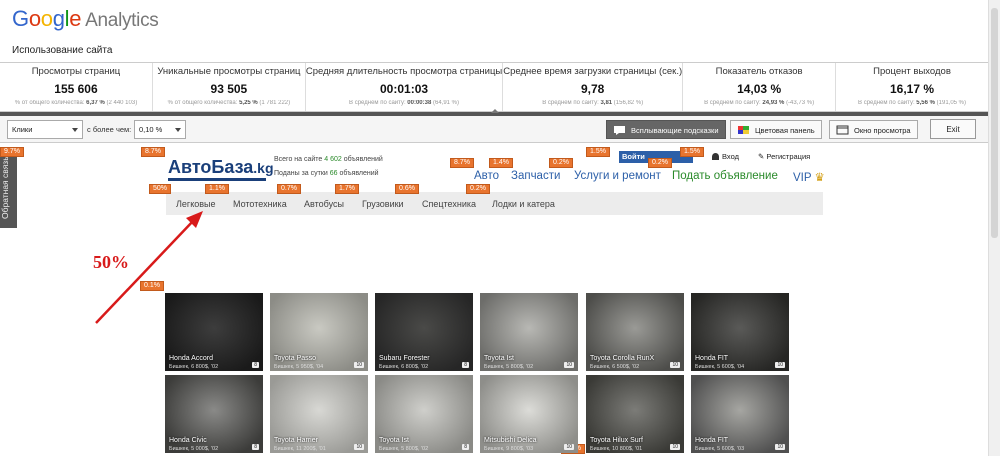 This screenshot has width=1000, height=456. What do you see at coordinates (615, 367) in the screenshot?
I see `car-price: Бишкек, 6 500$, '02` at bounding box center [615, 367].